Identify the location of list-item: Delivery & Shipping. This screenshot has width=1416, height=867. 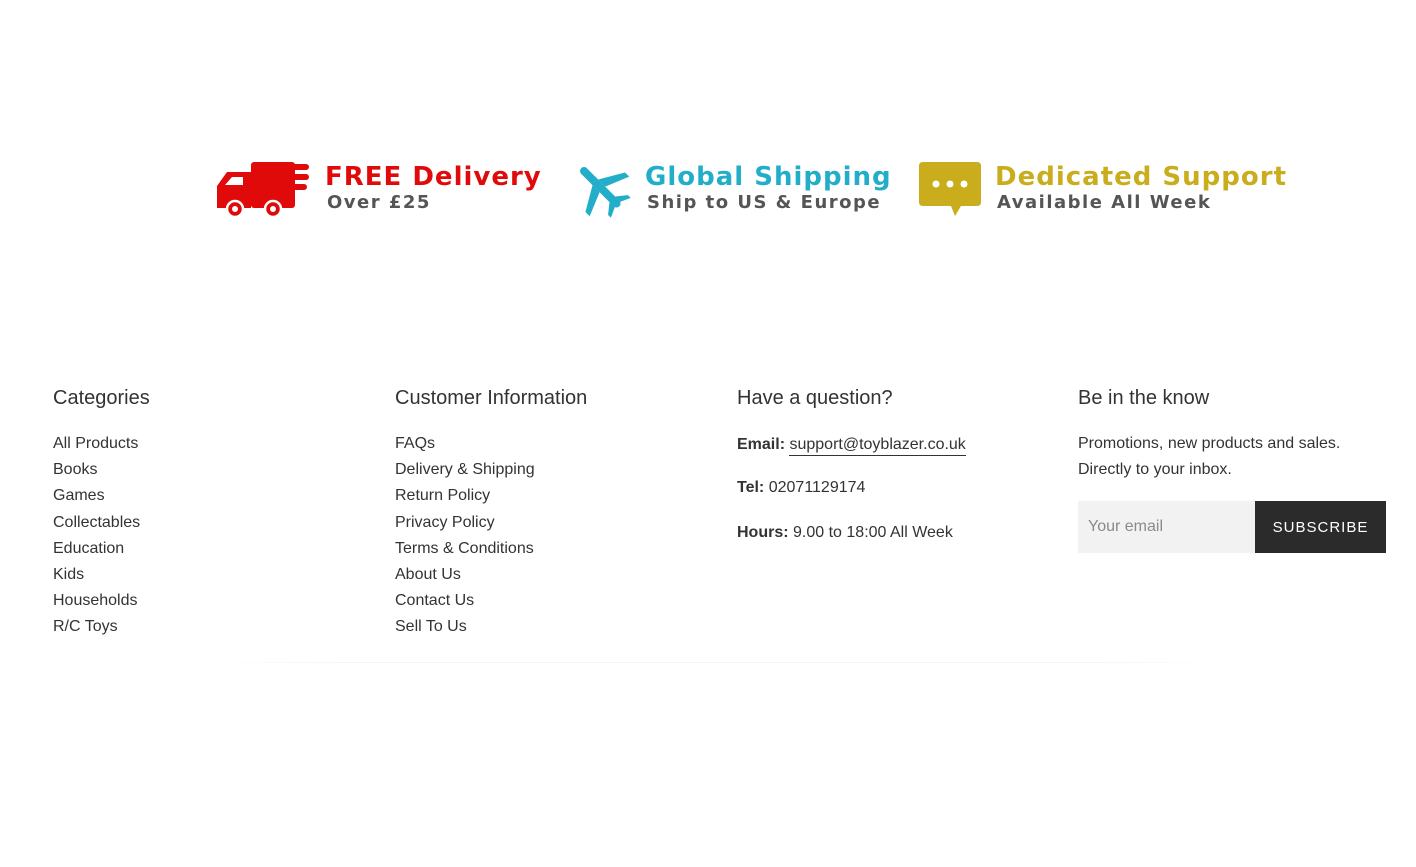
(555, 470).